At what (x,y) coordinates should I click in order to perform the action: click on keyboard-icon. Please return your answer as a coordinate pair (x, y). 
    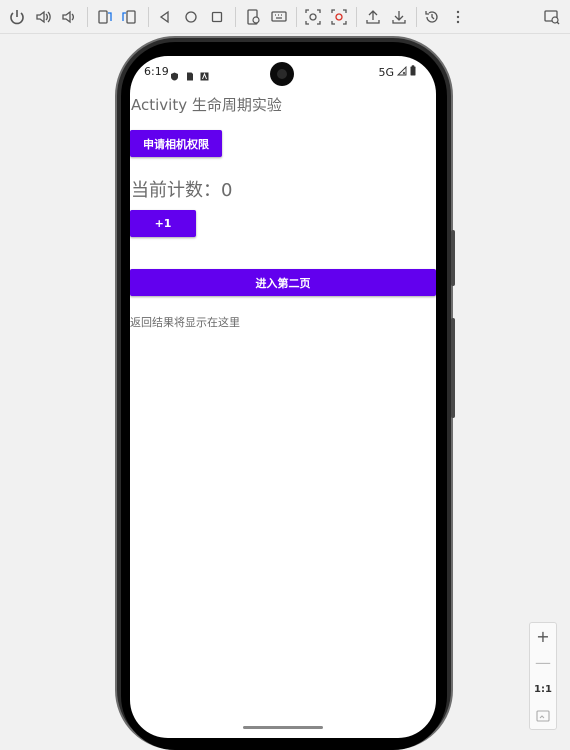
    Looking at the image, I should click on (279, 17).